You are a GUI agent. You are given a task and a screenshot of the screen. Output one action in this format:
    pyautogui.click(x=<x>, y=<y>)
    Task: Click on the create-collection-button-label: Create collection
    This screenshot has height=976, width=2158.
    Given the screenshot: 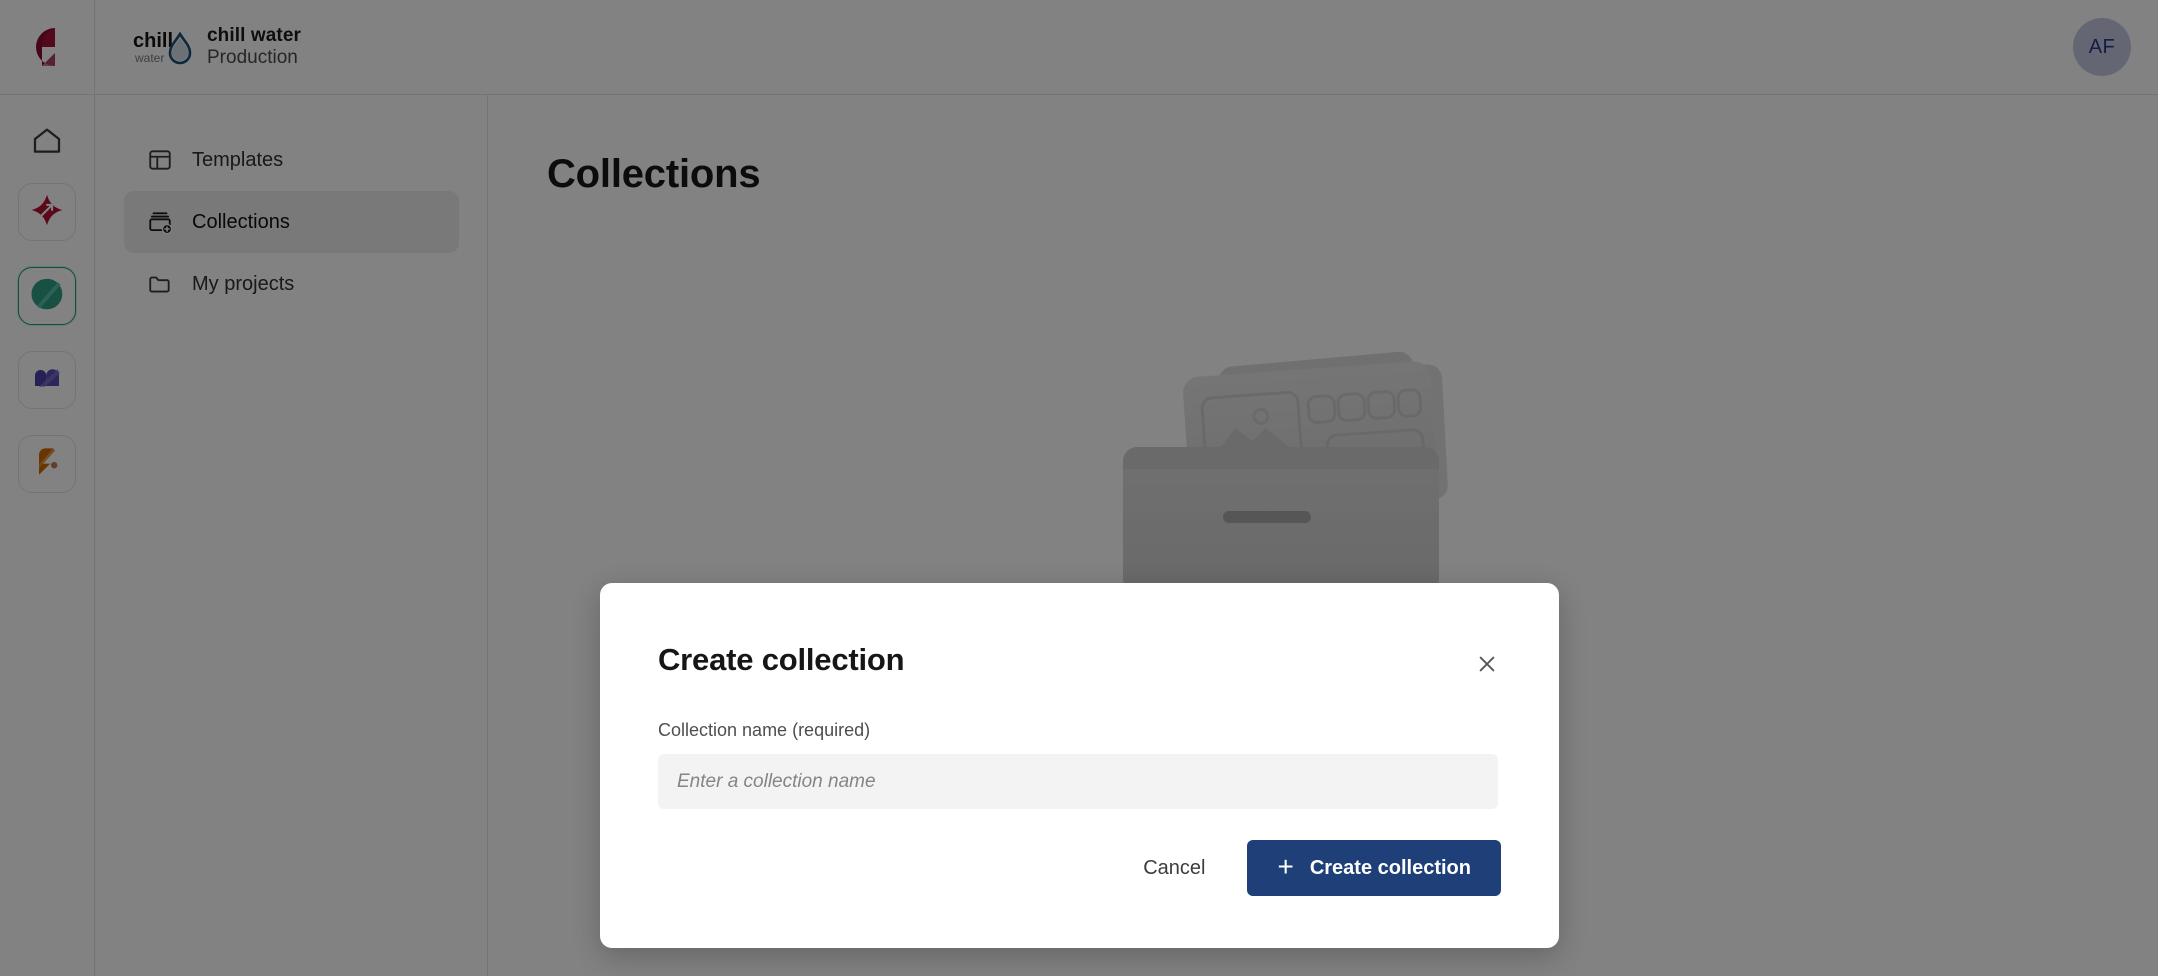 What is the action you would take?
    pyautogui.click(x=1390, y=867)
    